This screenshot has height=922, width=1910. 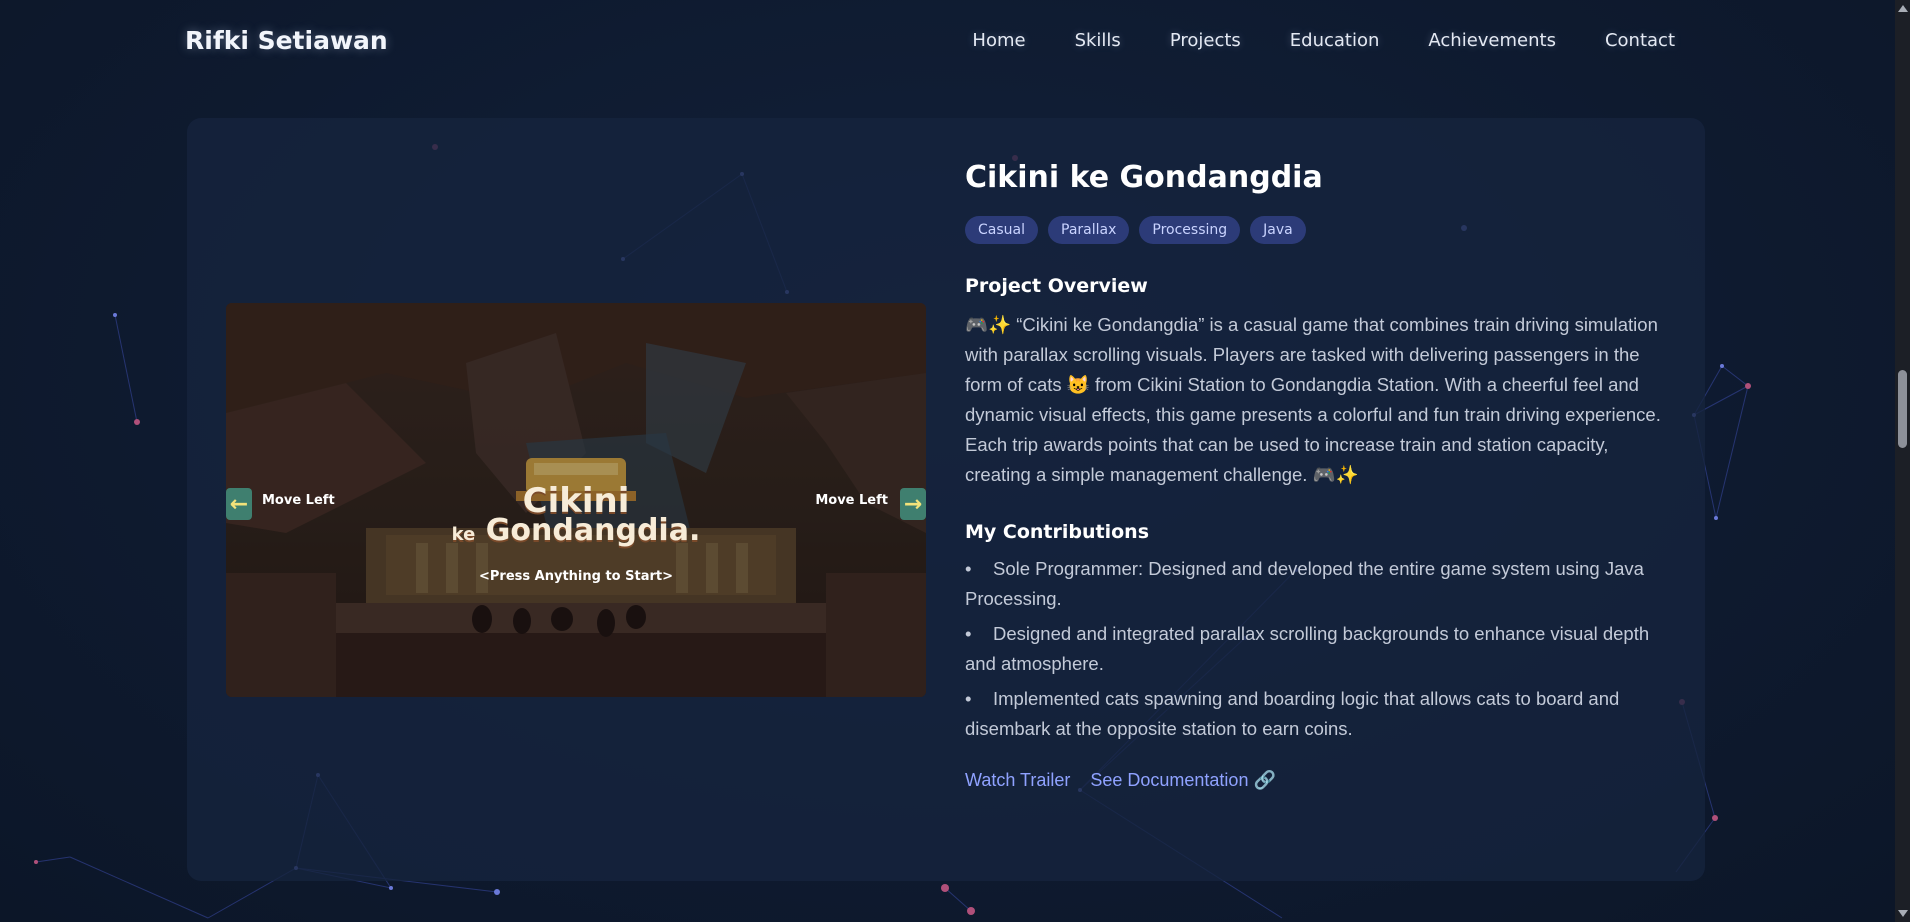 I want to click on nav-achievements: Achievements, so click(x=1492, y=40).